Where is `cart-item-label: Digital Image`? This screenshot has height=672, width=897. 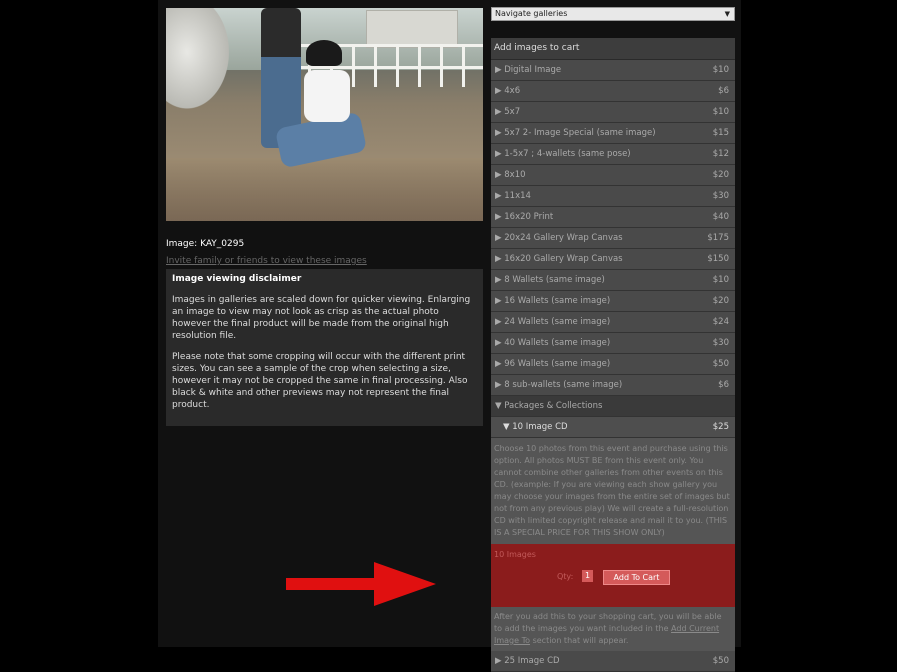 cart-item-label: Digital Image is located at coordinates (533, 70).